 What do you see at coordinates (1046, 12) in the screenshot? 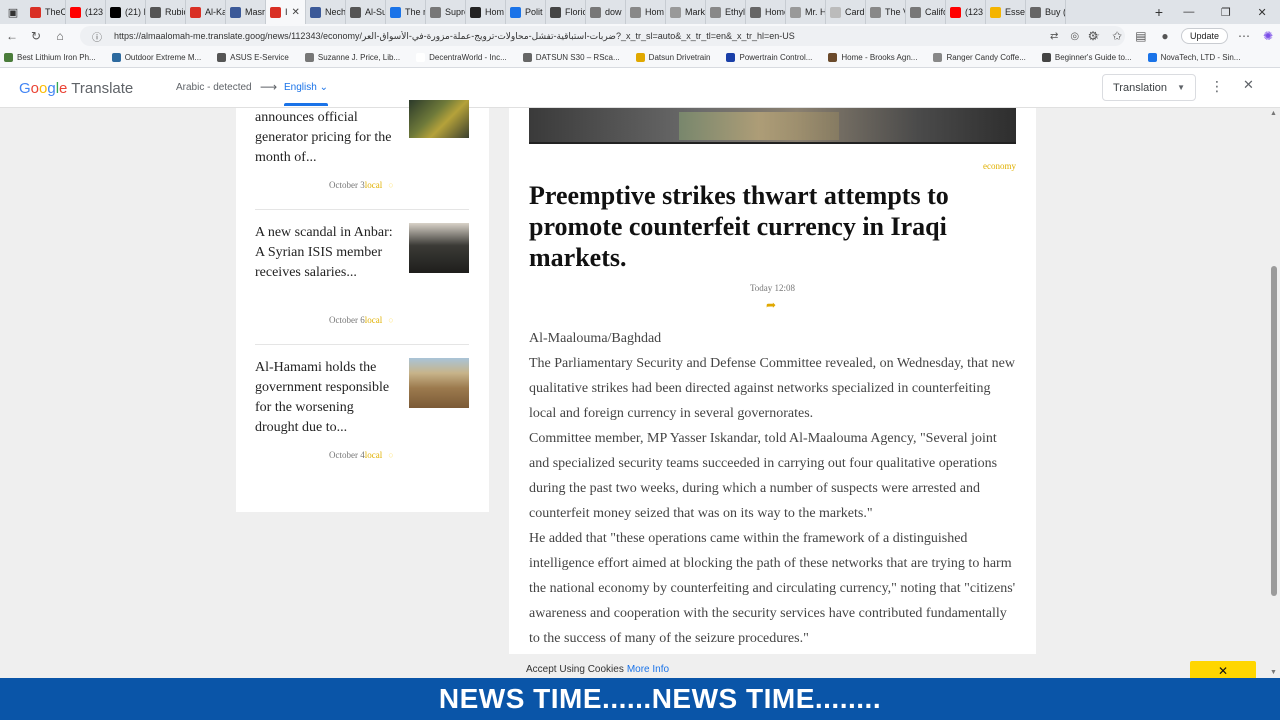
I see `browser-tab: Buy (` at bounding box center [1046, 12].